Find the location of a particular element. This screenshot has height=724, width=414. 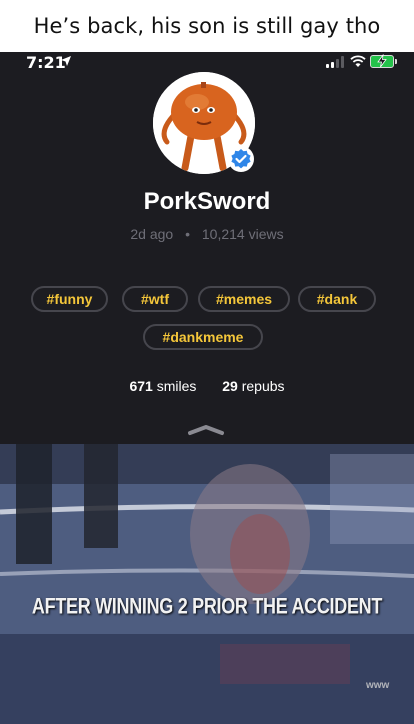

smiles-stat: 671 smiles is located at coordinates (162, 386).